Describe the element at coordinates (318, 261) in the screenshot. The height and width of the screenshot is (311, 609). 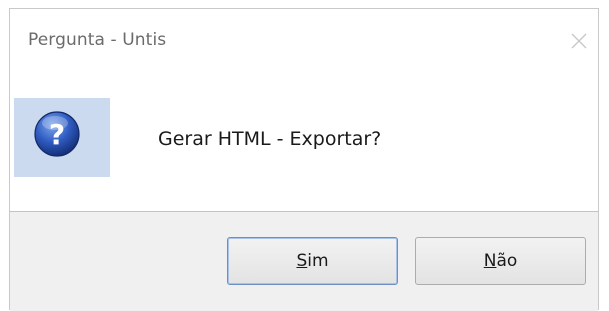
I see `yes-button-label: im` at that location.